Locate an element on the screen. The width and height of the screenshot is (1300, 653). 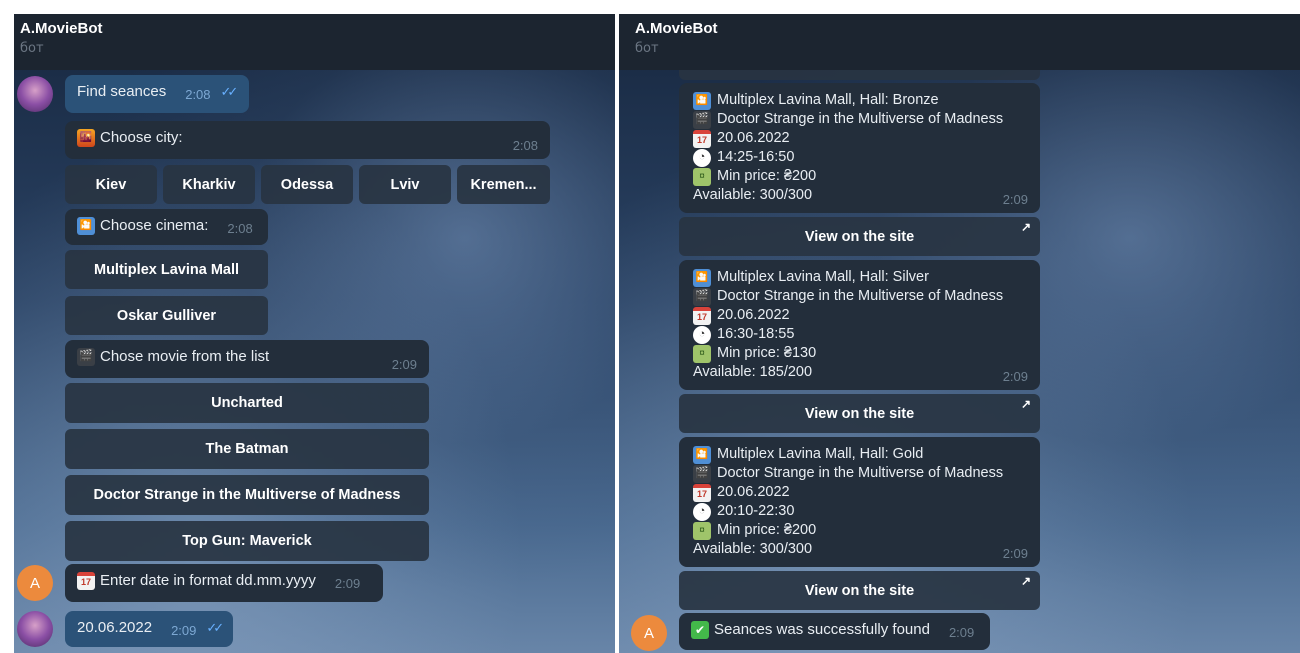
message-text: Choose cinema: is located at coordinates (154, 225).